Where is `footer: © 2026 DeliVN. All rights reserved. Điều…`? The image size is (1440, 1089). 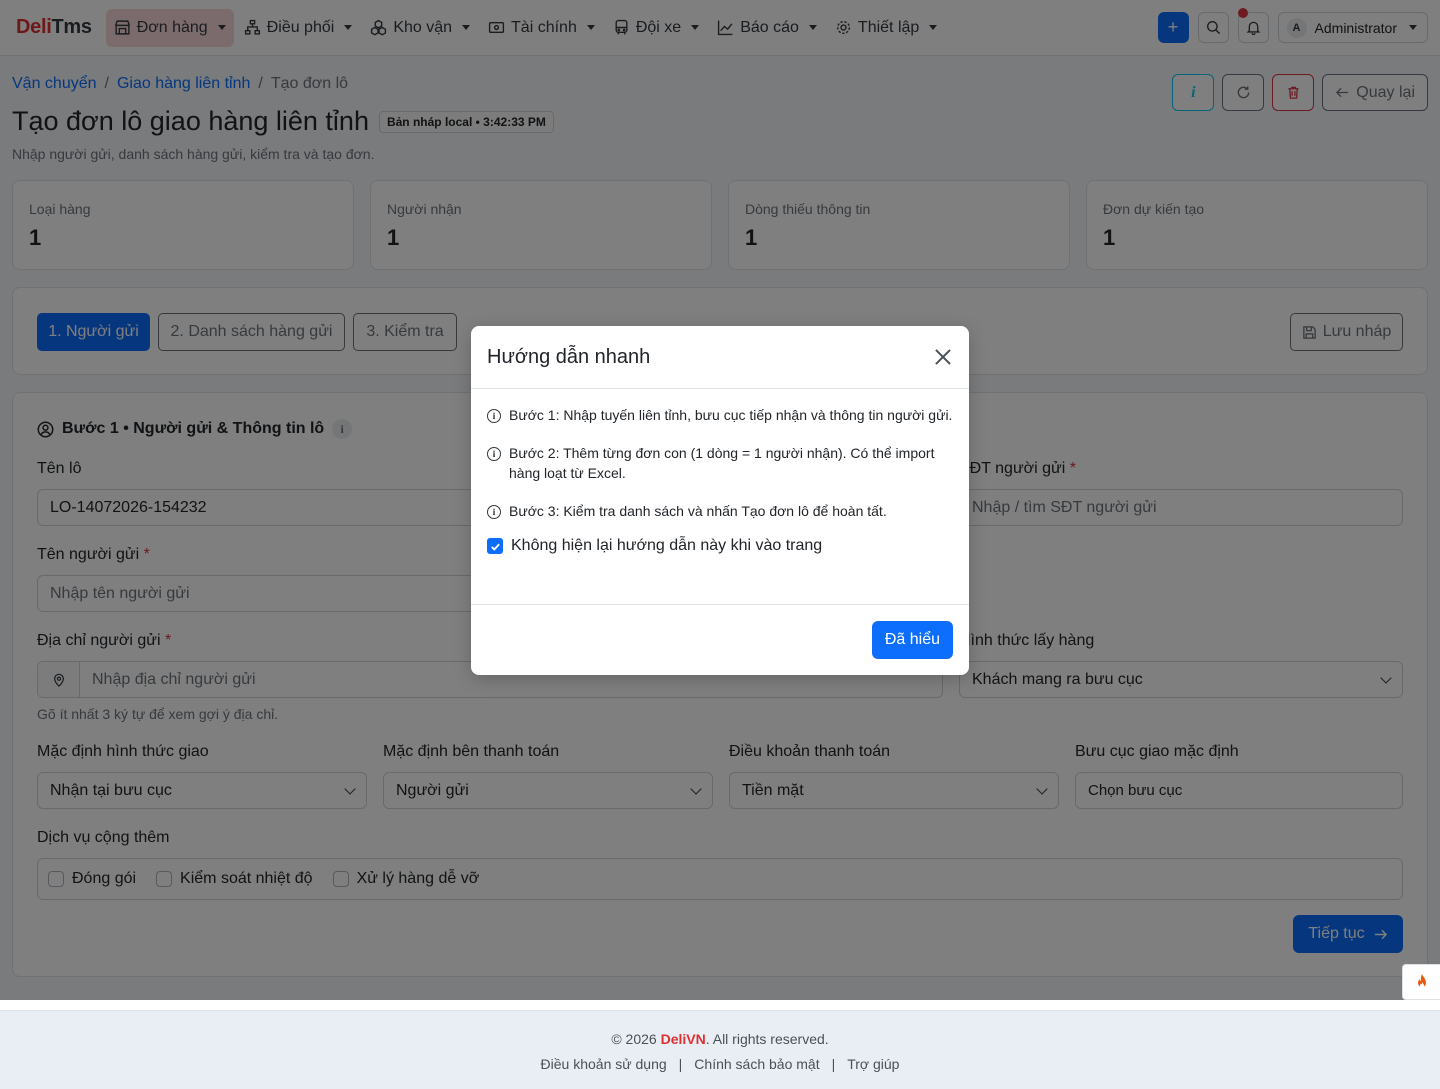 footer: © 2026 DeliVN. All rights reserved. Điều… is located at coordinates (720, 1049).